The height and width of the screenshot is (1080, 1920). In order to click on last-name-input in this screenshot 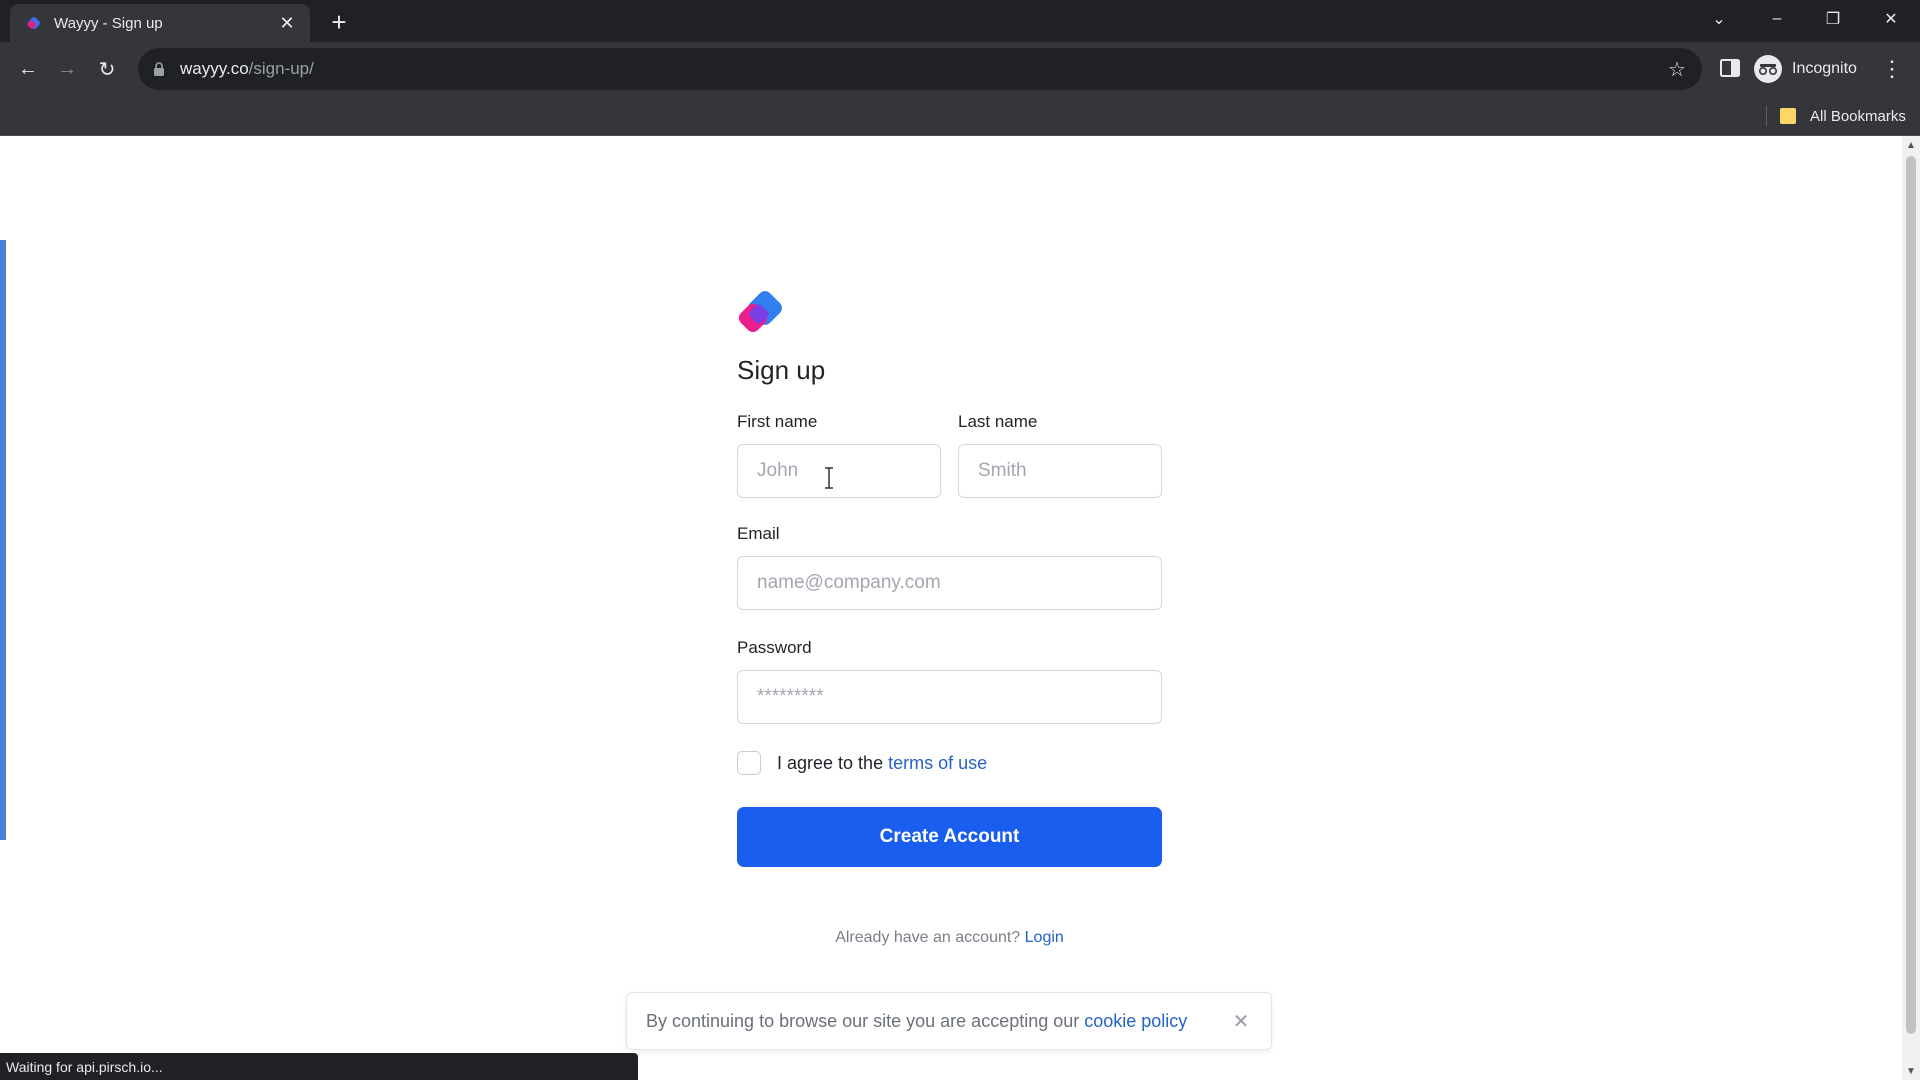, I will do `click(1060, 471)`.